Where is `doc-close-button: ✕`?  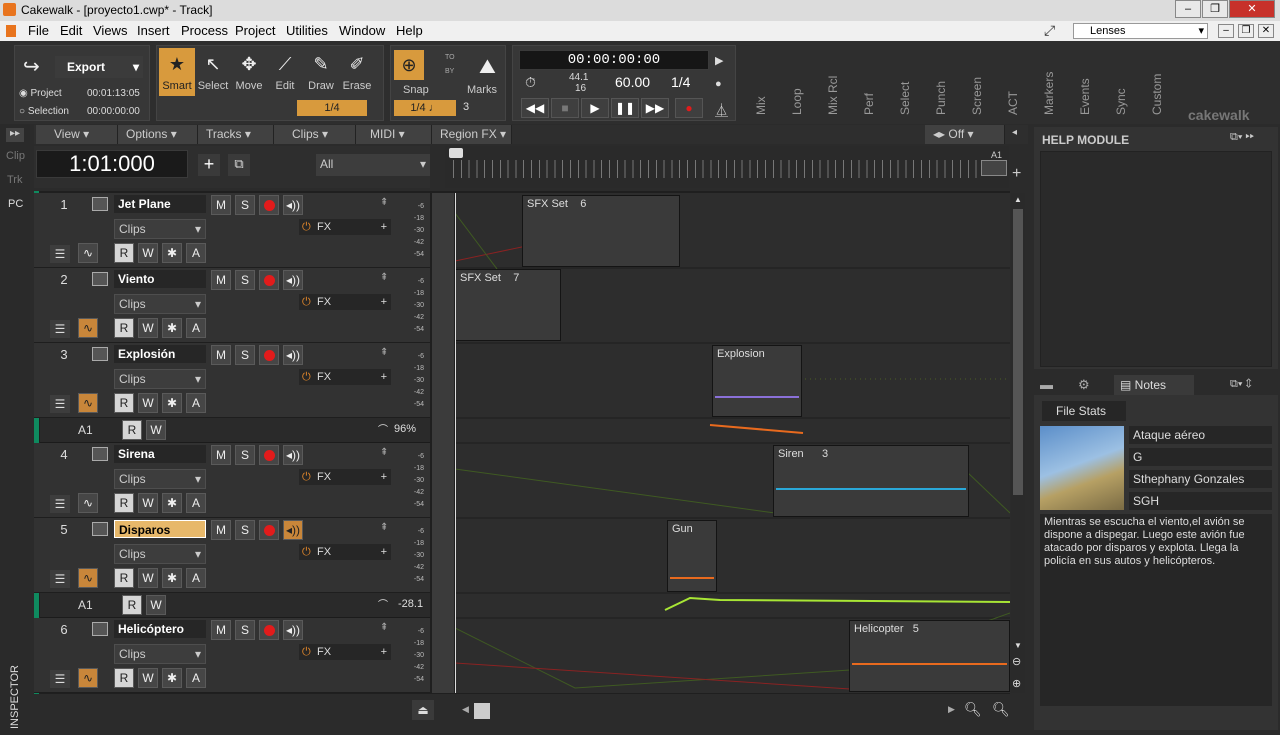
doc-close-button: ✕ is located at coordinates (1266, 31).